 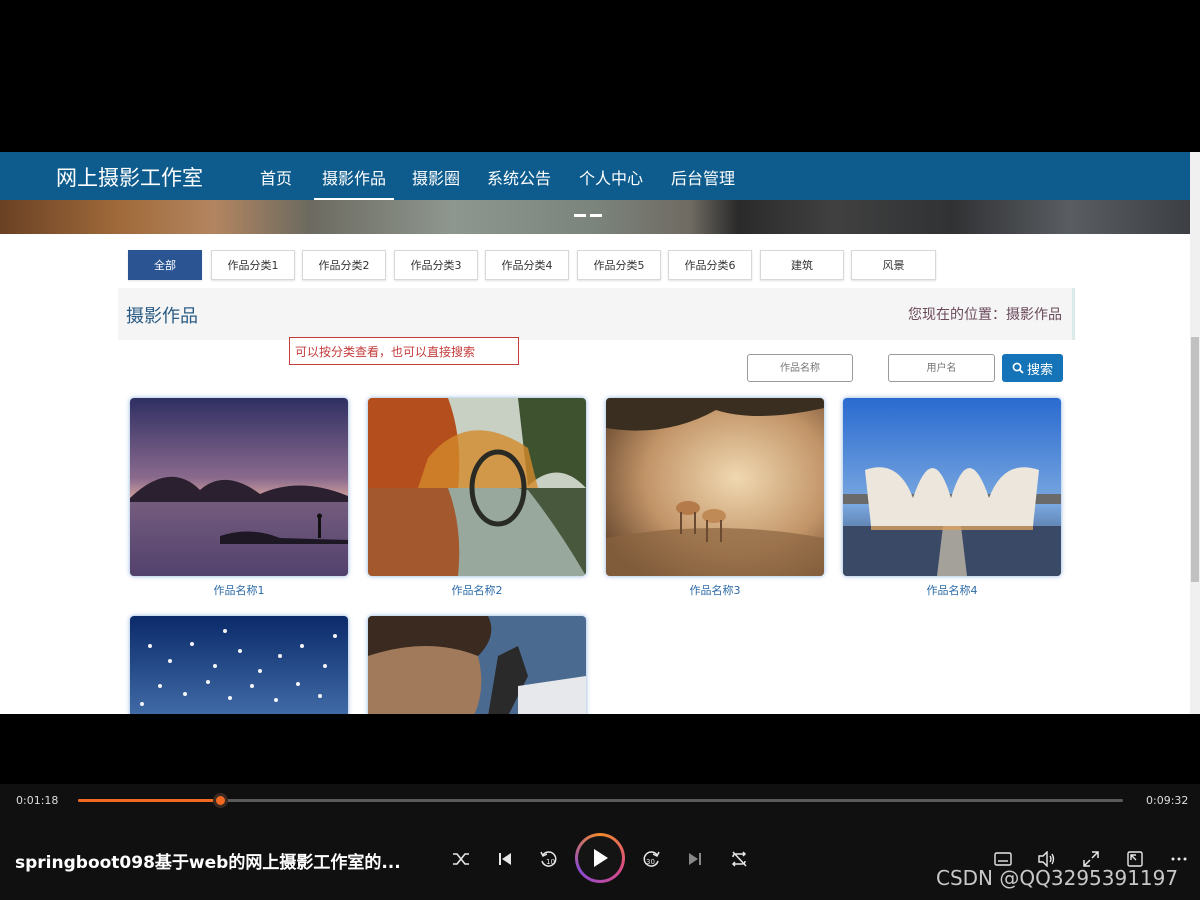 What do you see at coordinates (703, 177) in the screenshot?
I see `nav-admin: 后台管理` at bounding box center [703, 177].